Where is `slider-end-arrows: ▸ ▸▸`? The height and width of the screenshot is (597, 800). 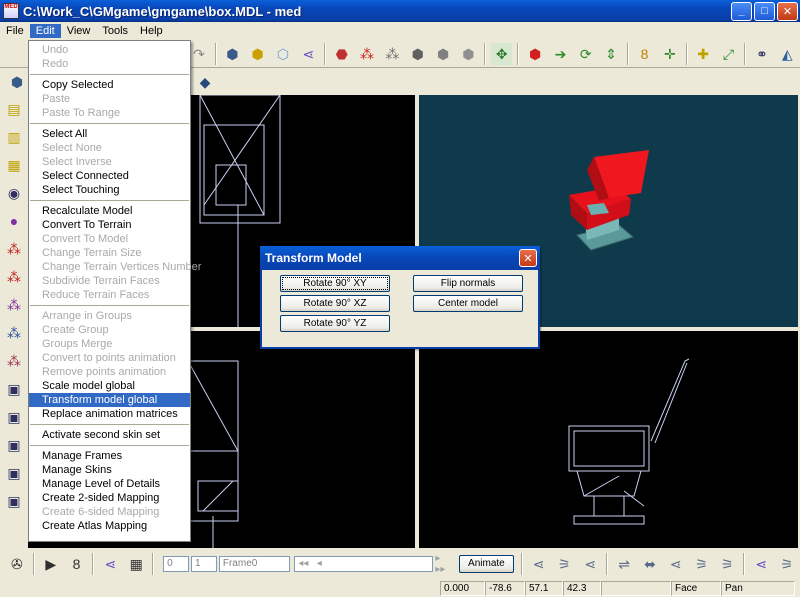 slider-end-arrows: ▸ ▸▸ is located at coordinates (444, 564).